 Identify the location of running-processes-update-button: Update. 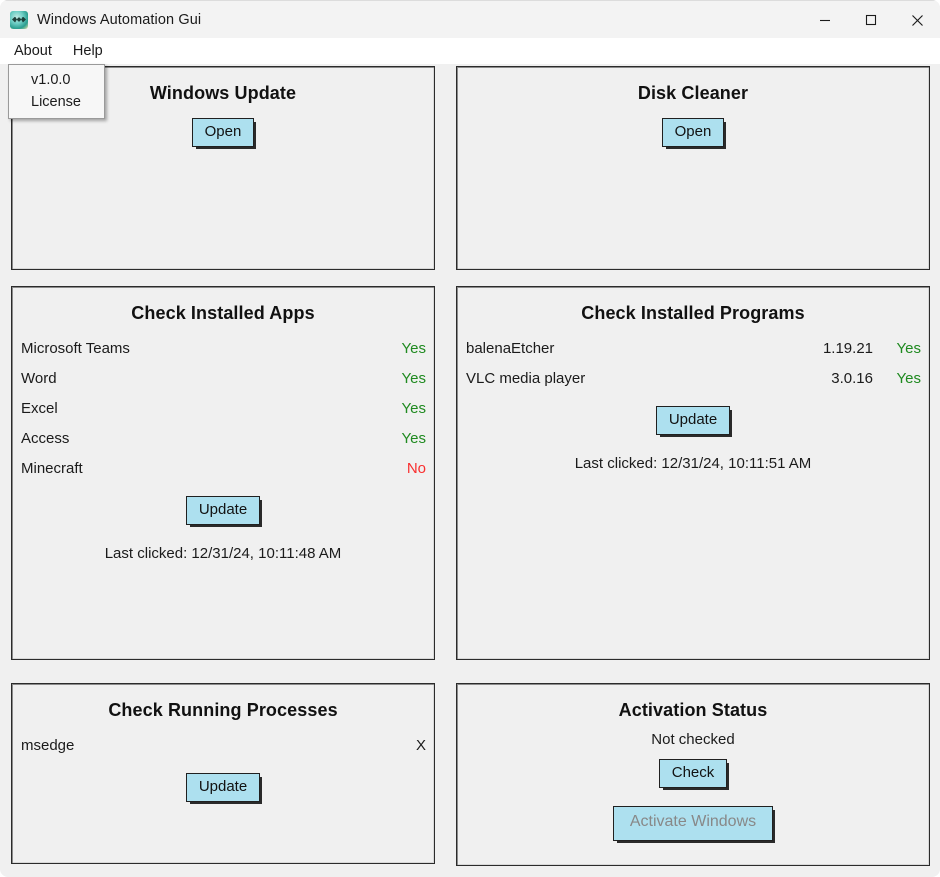
(223, 788).